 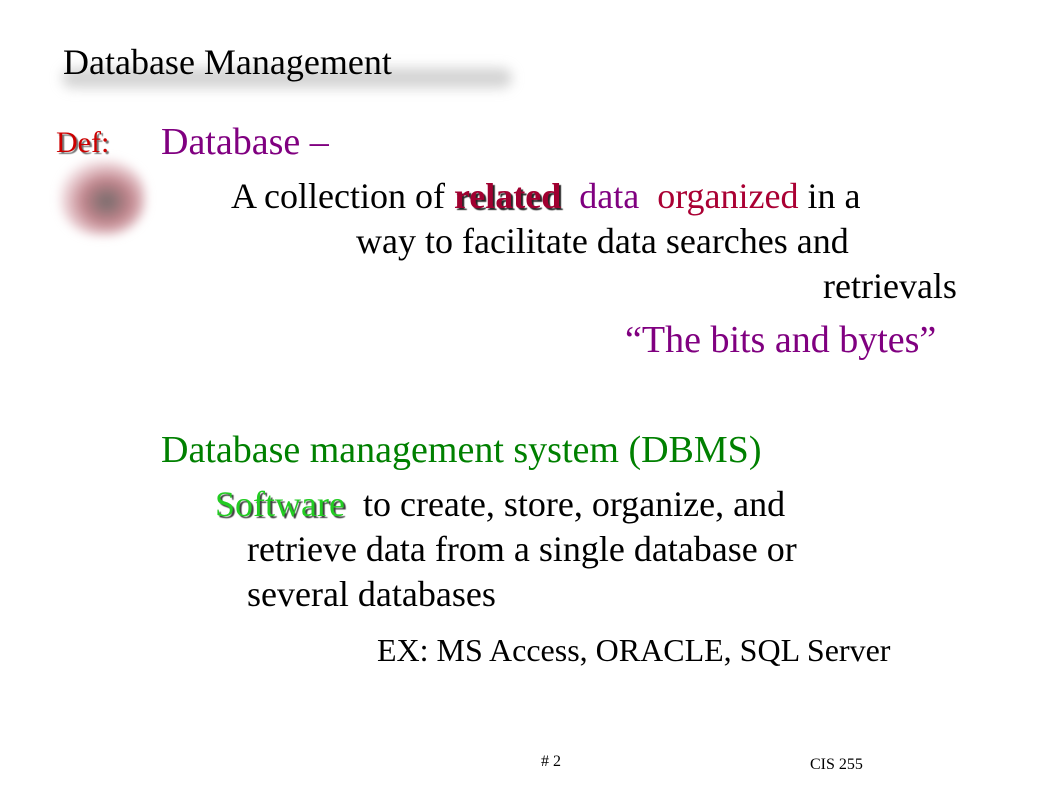 I want to click on database-term: Database –, so click(x=245, y=142).